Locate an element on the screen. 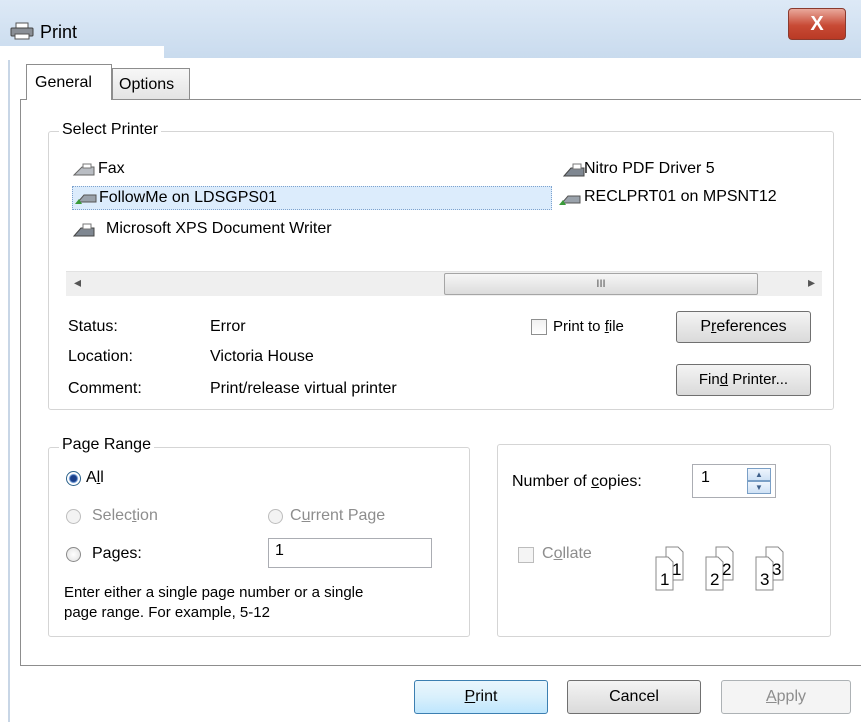  copies-spinner-input: 1 ▲ ▼ is located at coordinates (734, 481).